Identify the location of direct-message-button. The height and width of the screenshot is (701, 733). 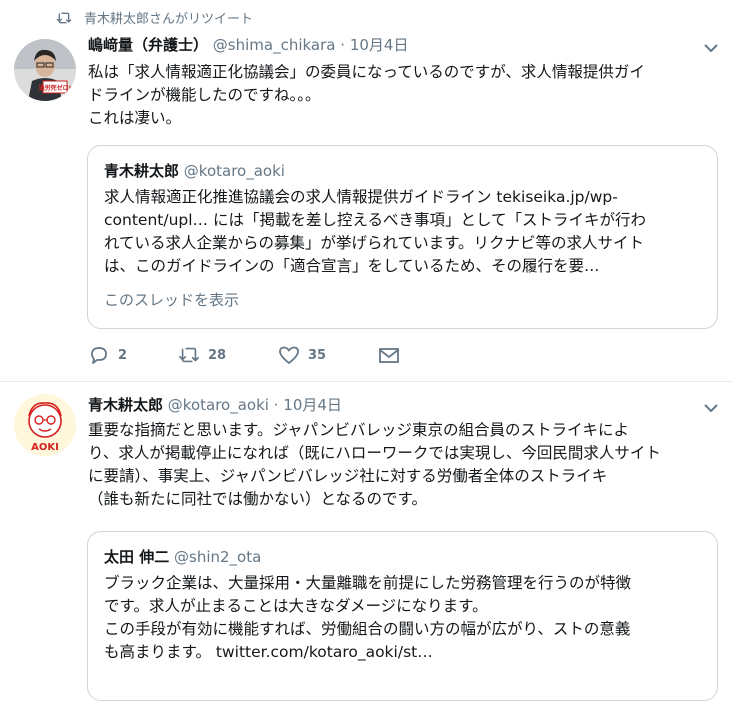
(393, 355).